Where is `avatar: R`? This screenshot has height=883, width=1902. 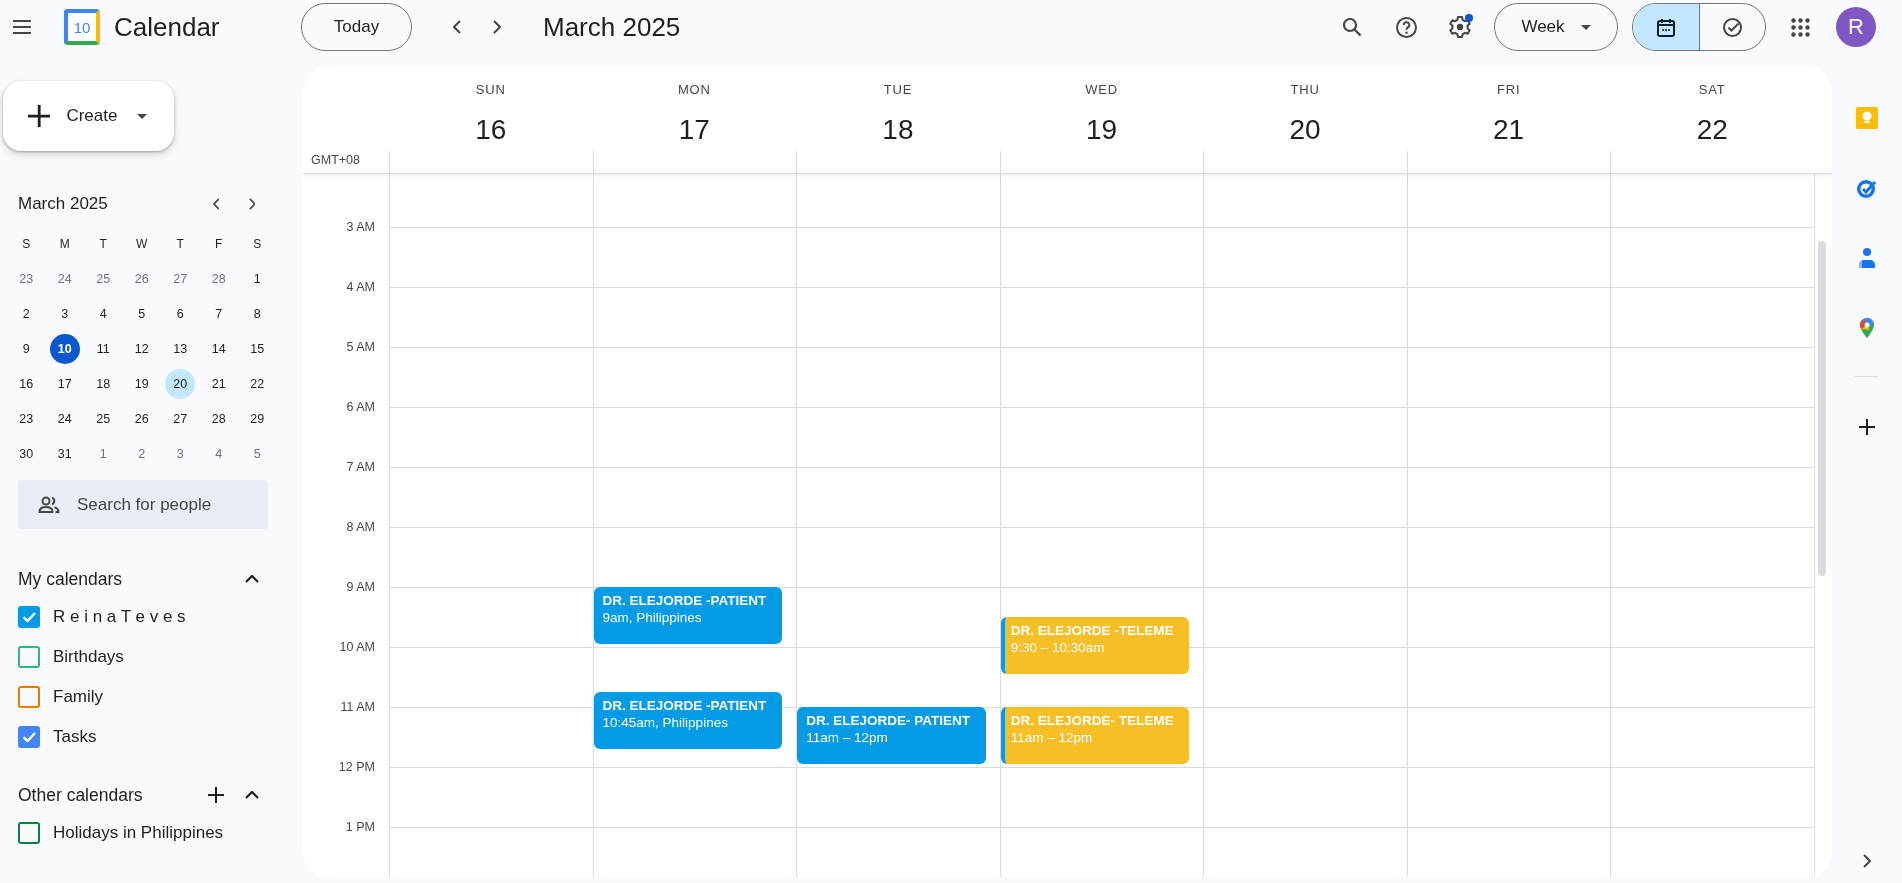
avatar: R is located at coordinates (1856, 27).